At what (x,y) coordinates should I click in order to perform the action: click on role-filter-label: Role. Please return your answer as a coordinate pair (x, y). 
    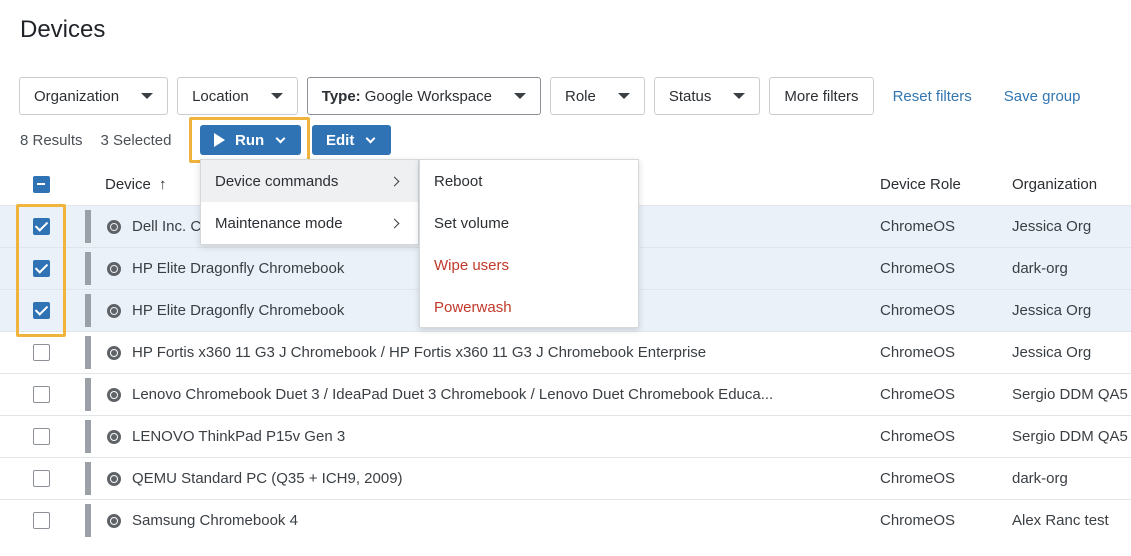
    Looking at the image, I should click on (580, 96).